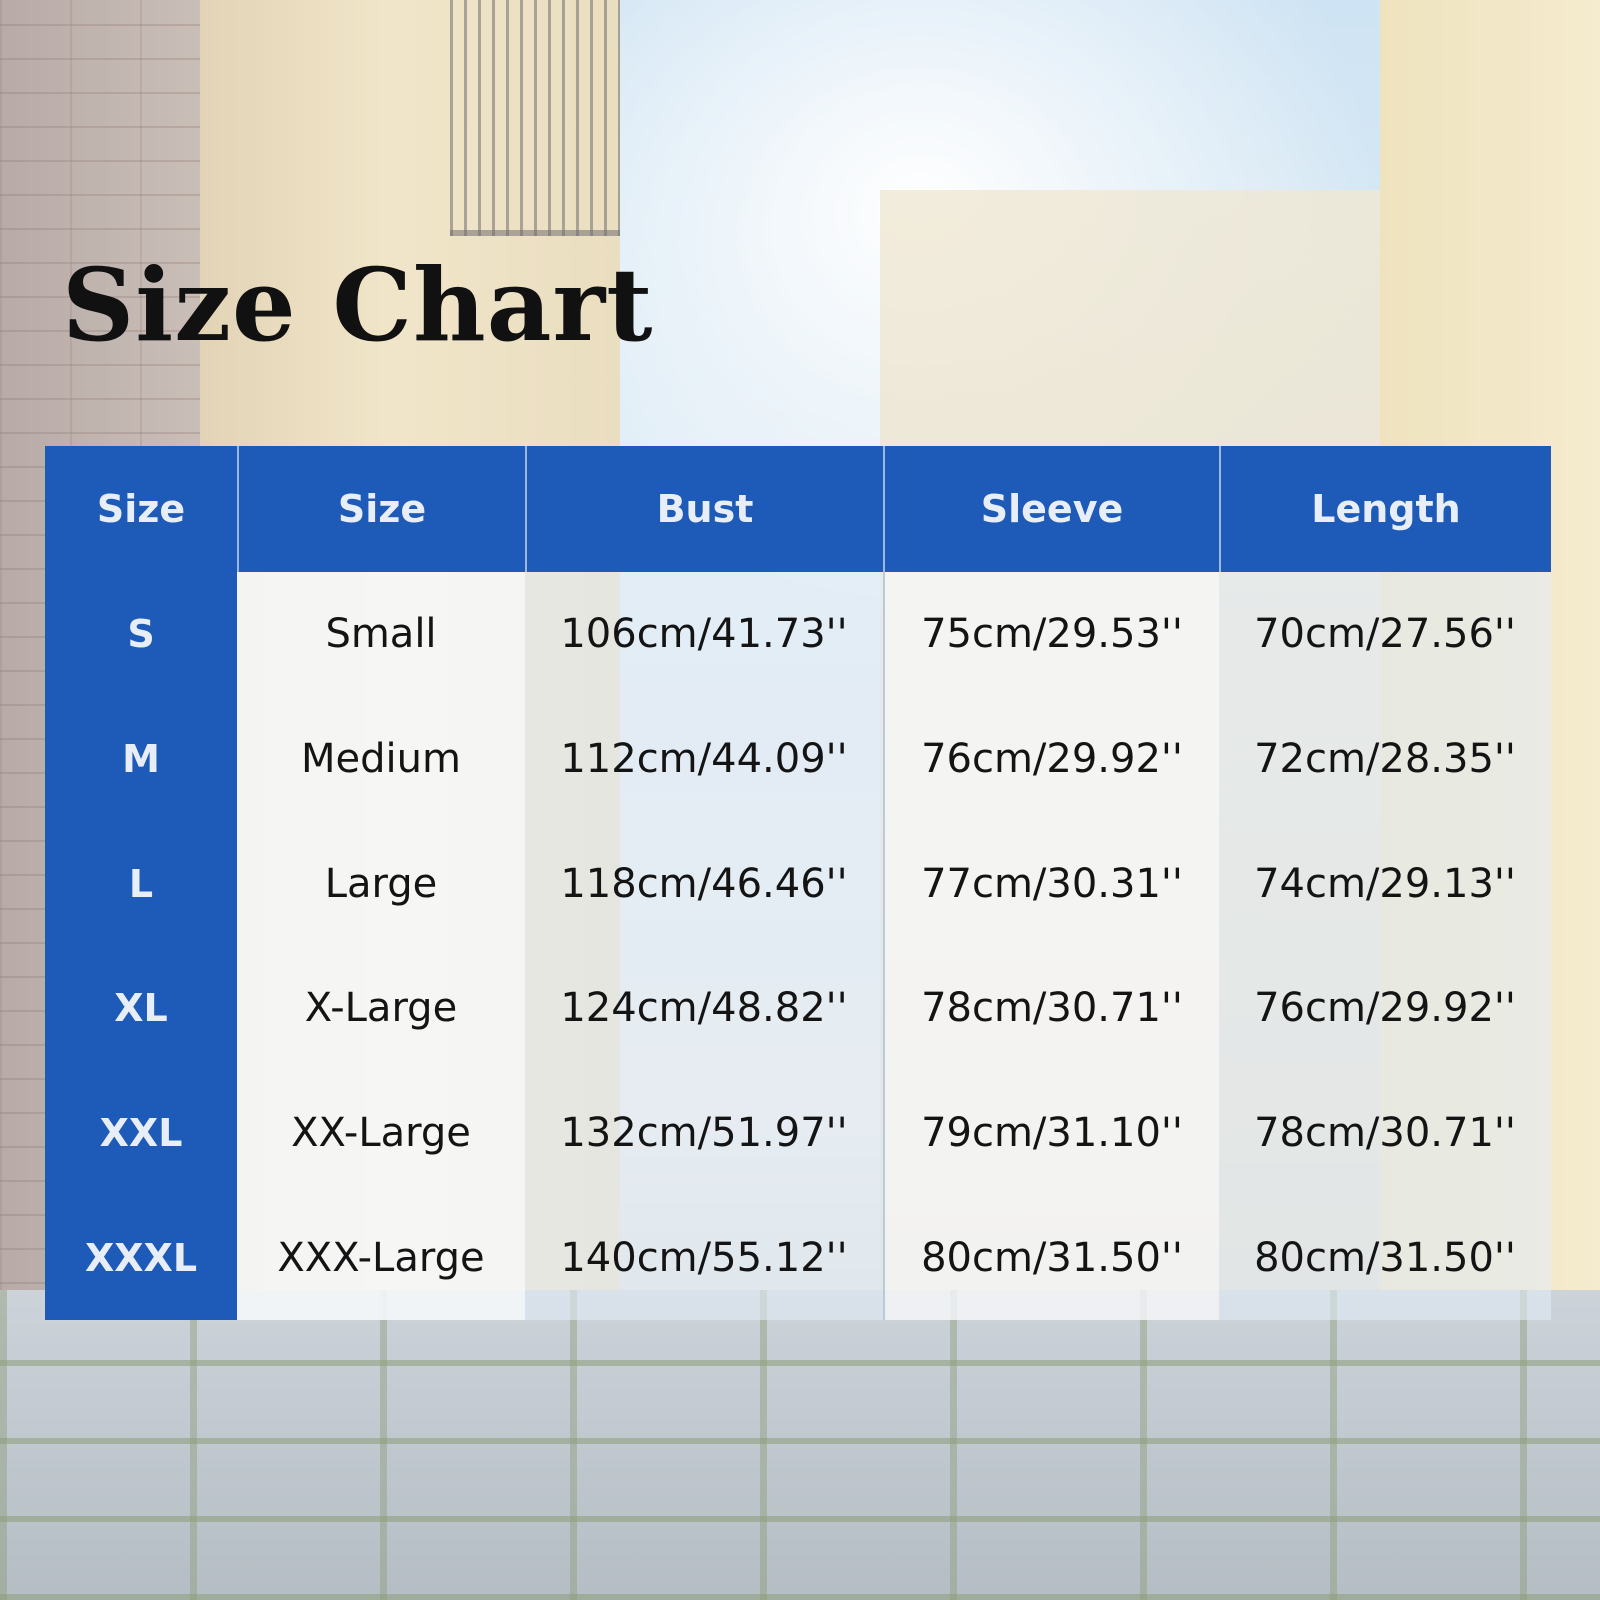 This screenshot has height=1600, width=1600. Describe the element at coordinates (141, 1133) in the screenshot. I see `size-code-cell: XXL` at that location.